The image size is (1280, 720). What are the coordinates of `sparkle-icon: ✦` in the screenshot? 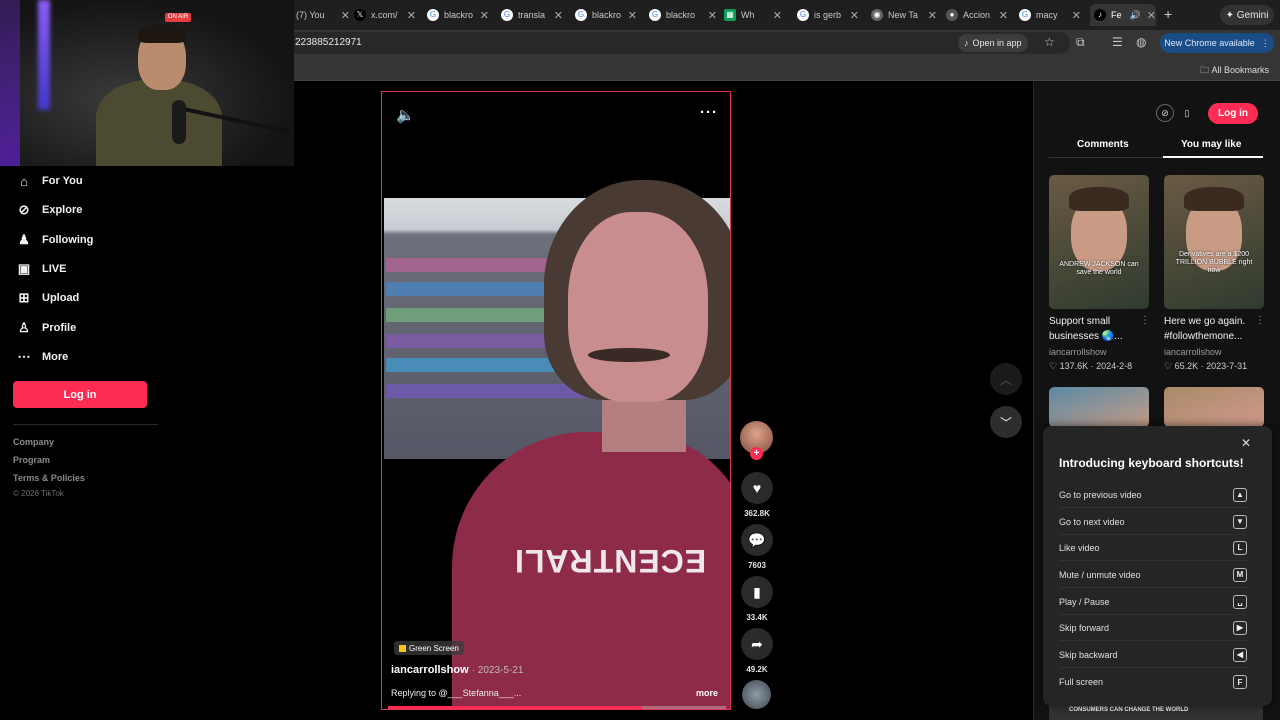 It's located at (1231, 15).